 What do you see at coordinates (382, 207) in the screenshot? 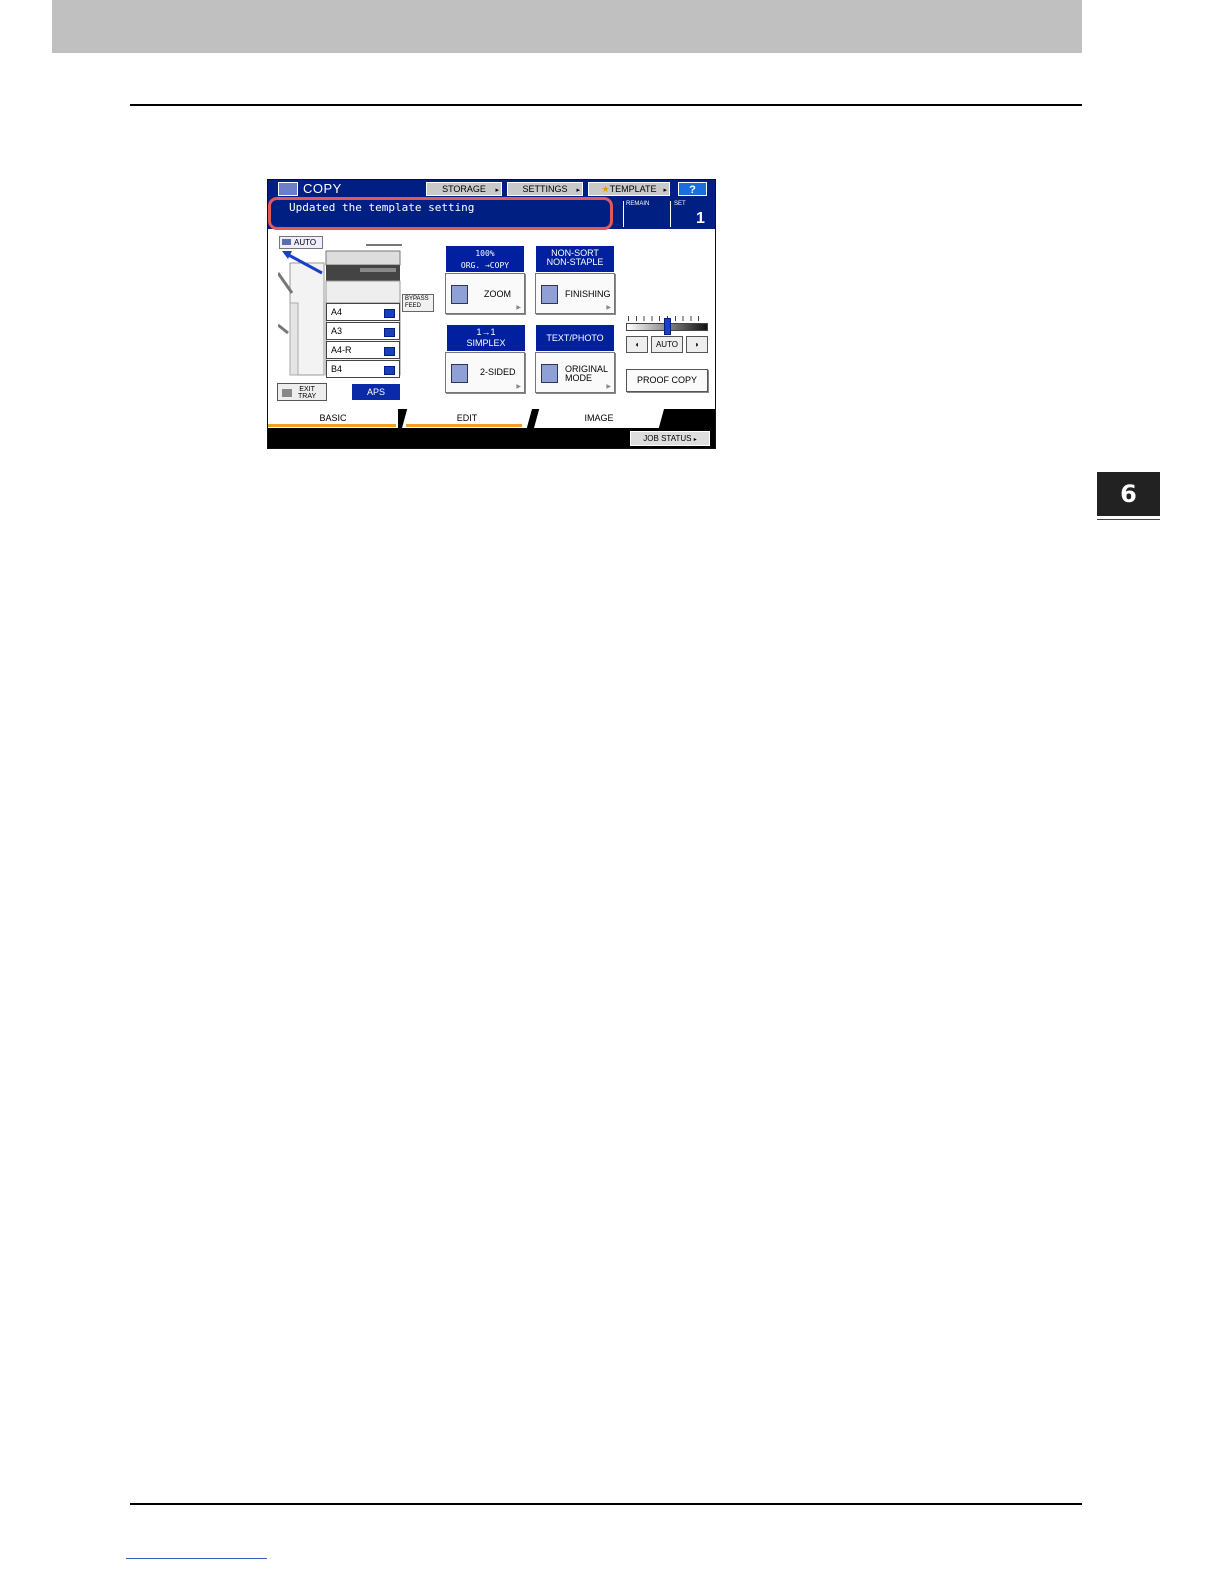
I see `message-text: Updated the template setting` at bounding box center [382, 207].